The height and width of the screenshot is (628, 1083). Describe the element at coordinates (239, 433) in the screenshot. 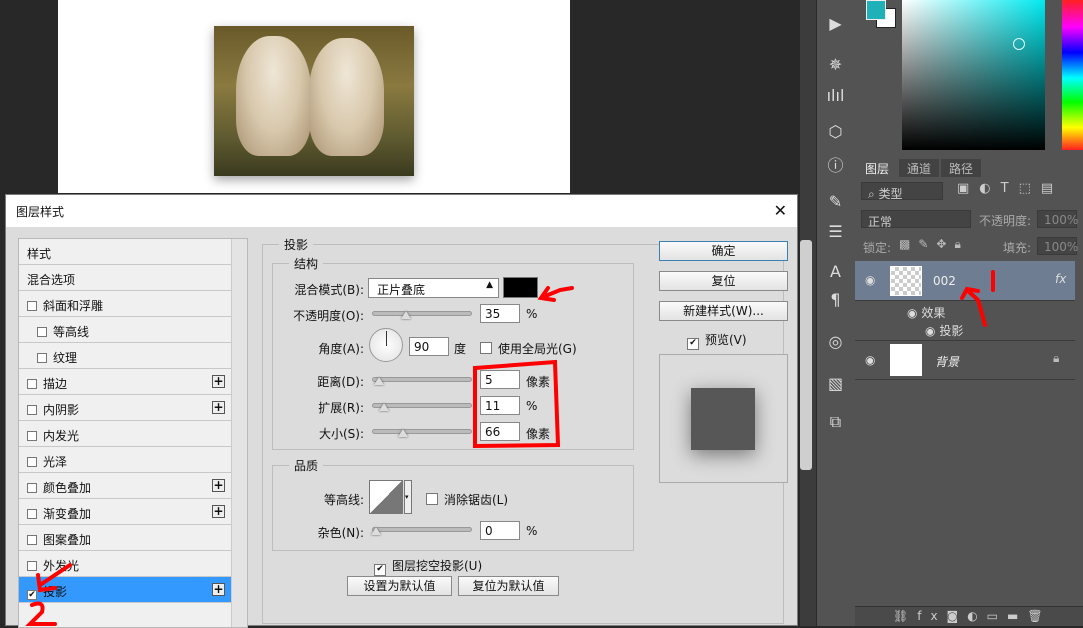

I see `style-list-scrollbar` at that location.